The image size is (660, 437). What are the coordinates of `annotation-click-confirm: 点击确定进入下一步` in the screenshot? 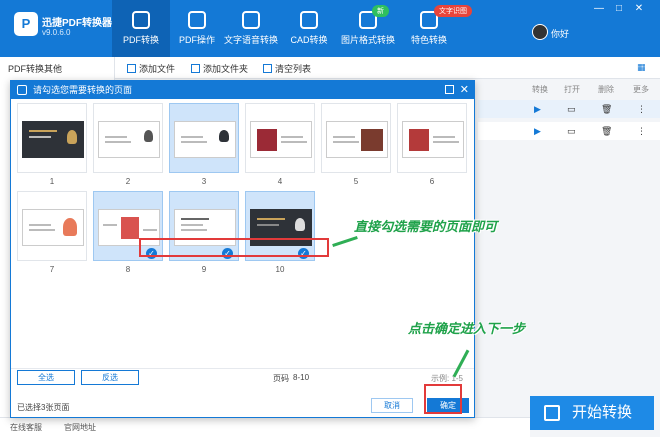 It's located at (467, 328).